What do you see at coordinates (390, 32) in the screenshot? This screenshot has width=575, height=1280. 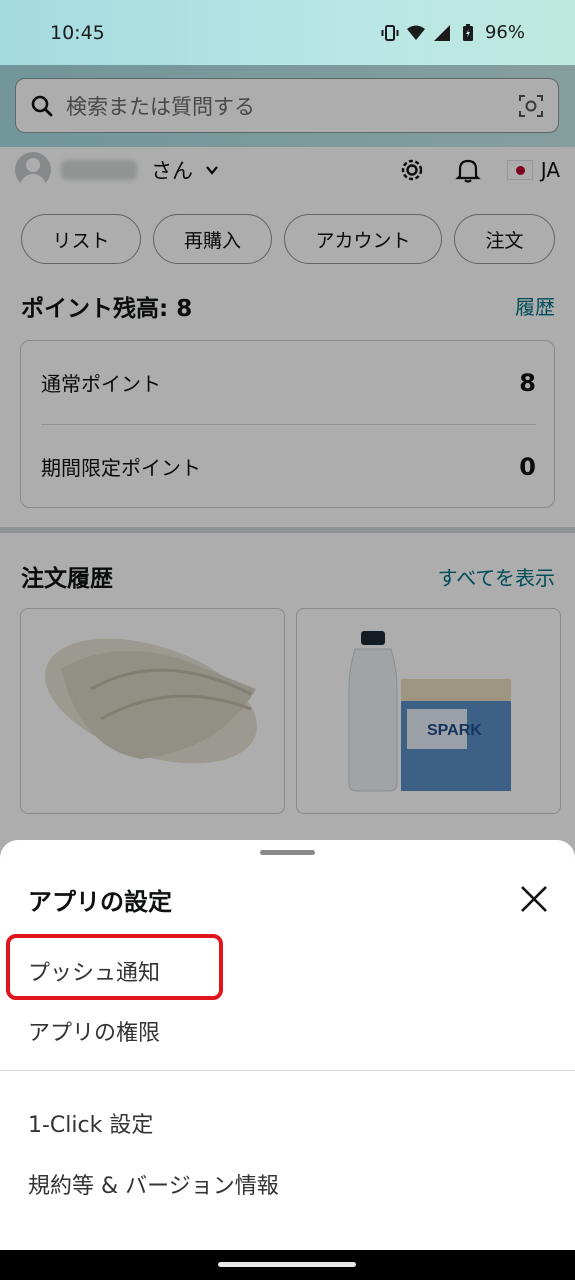 I see `vibrate-icon` at bounding box center [390, 32].